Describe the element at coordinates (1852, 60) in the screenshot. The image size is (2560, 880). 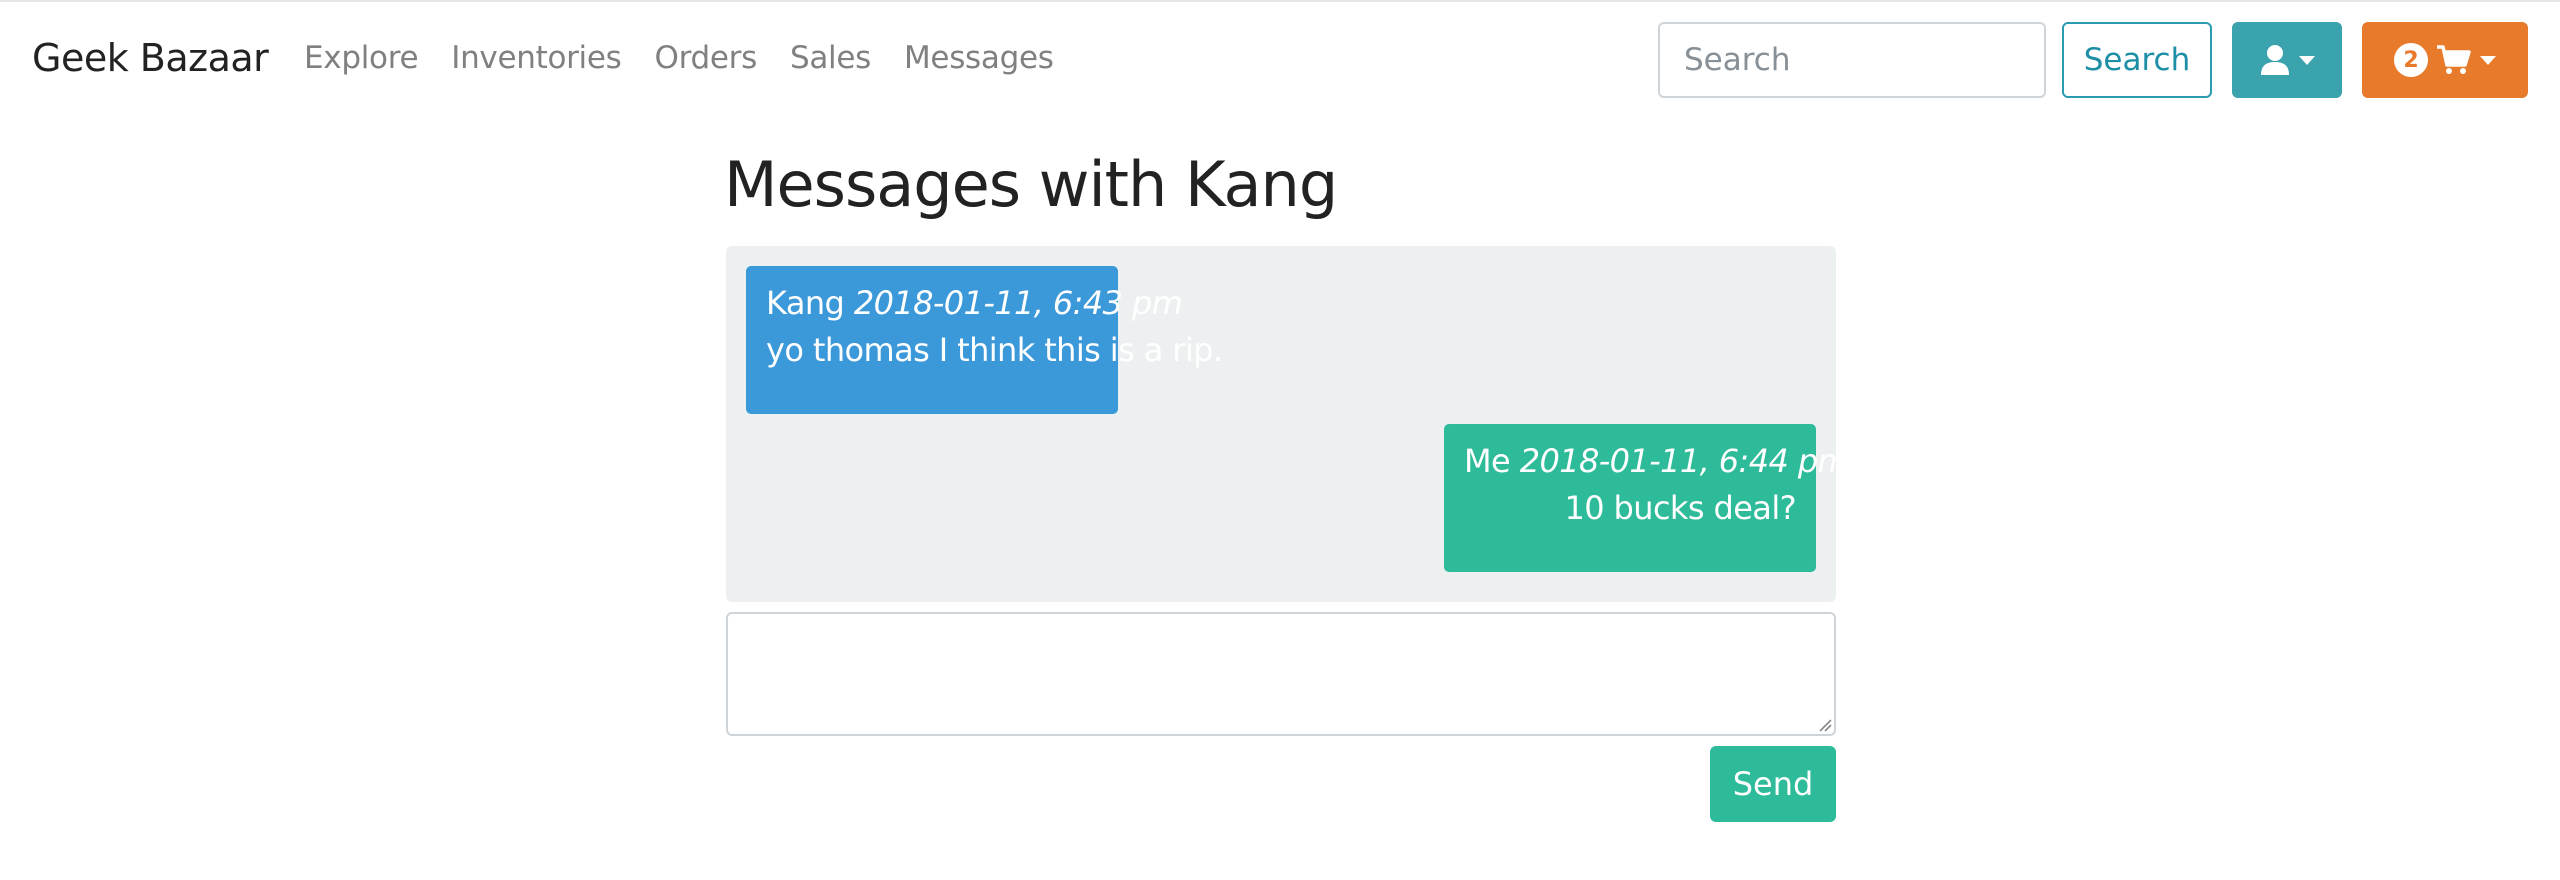
I see `search-input` at that location.